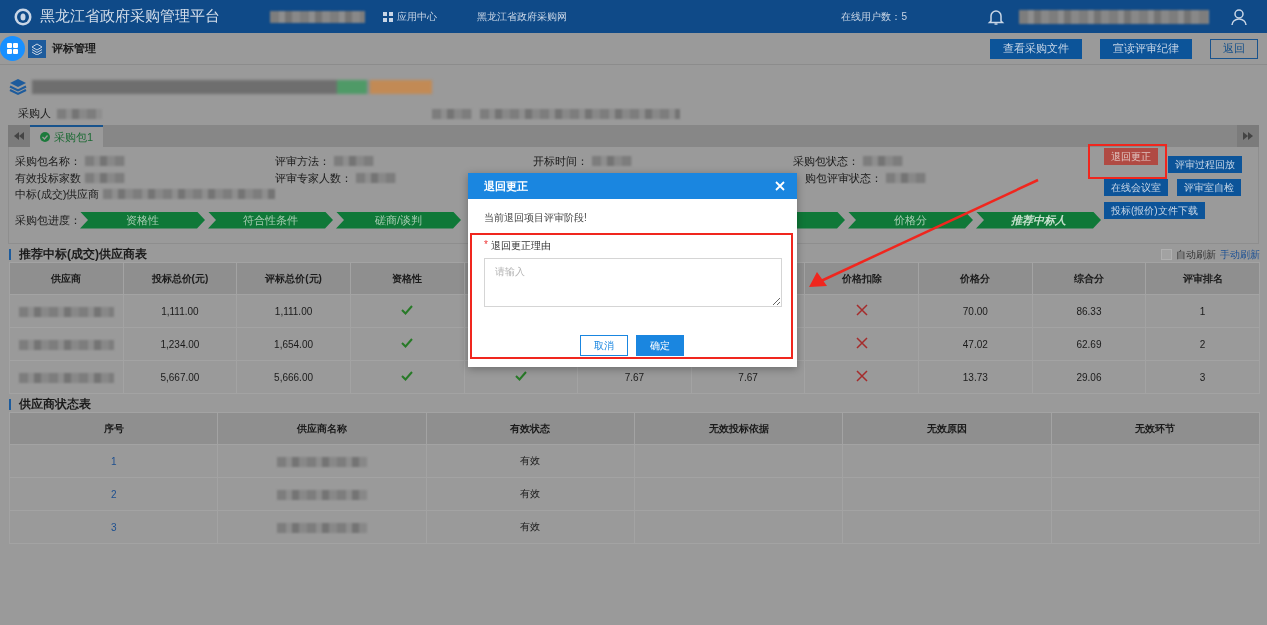 The image size is (1267, 625). Describe the element at coordinates (83, 254) in the screenshot. I see `section-title: 推荐中标(成交)供应商表` at that location.